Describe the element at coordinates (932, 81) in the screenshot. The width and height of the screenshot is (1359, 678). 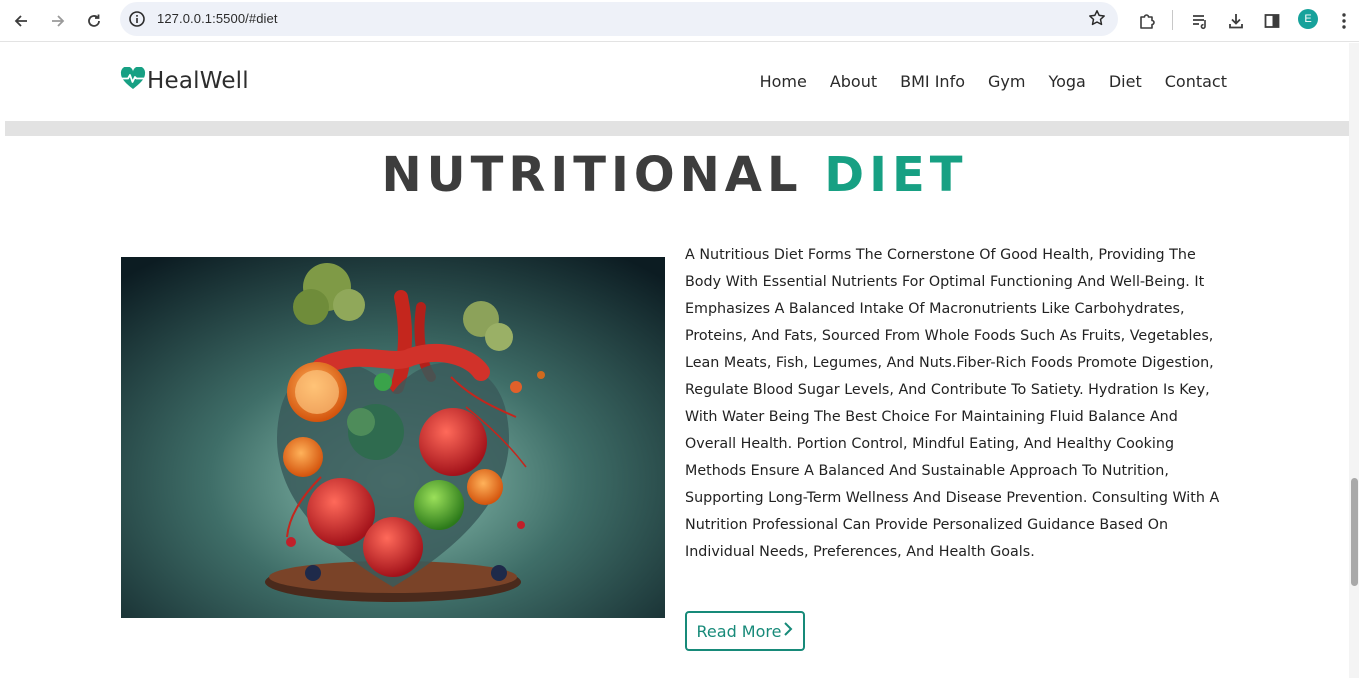
I see `nav-bmi-info: BMI Info` at that location.